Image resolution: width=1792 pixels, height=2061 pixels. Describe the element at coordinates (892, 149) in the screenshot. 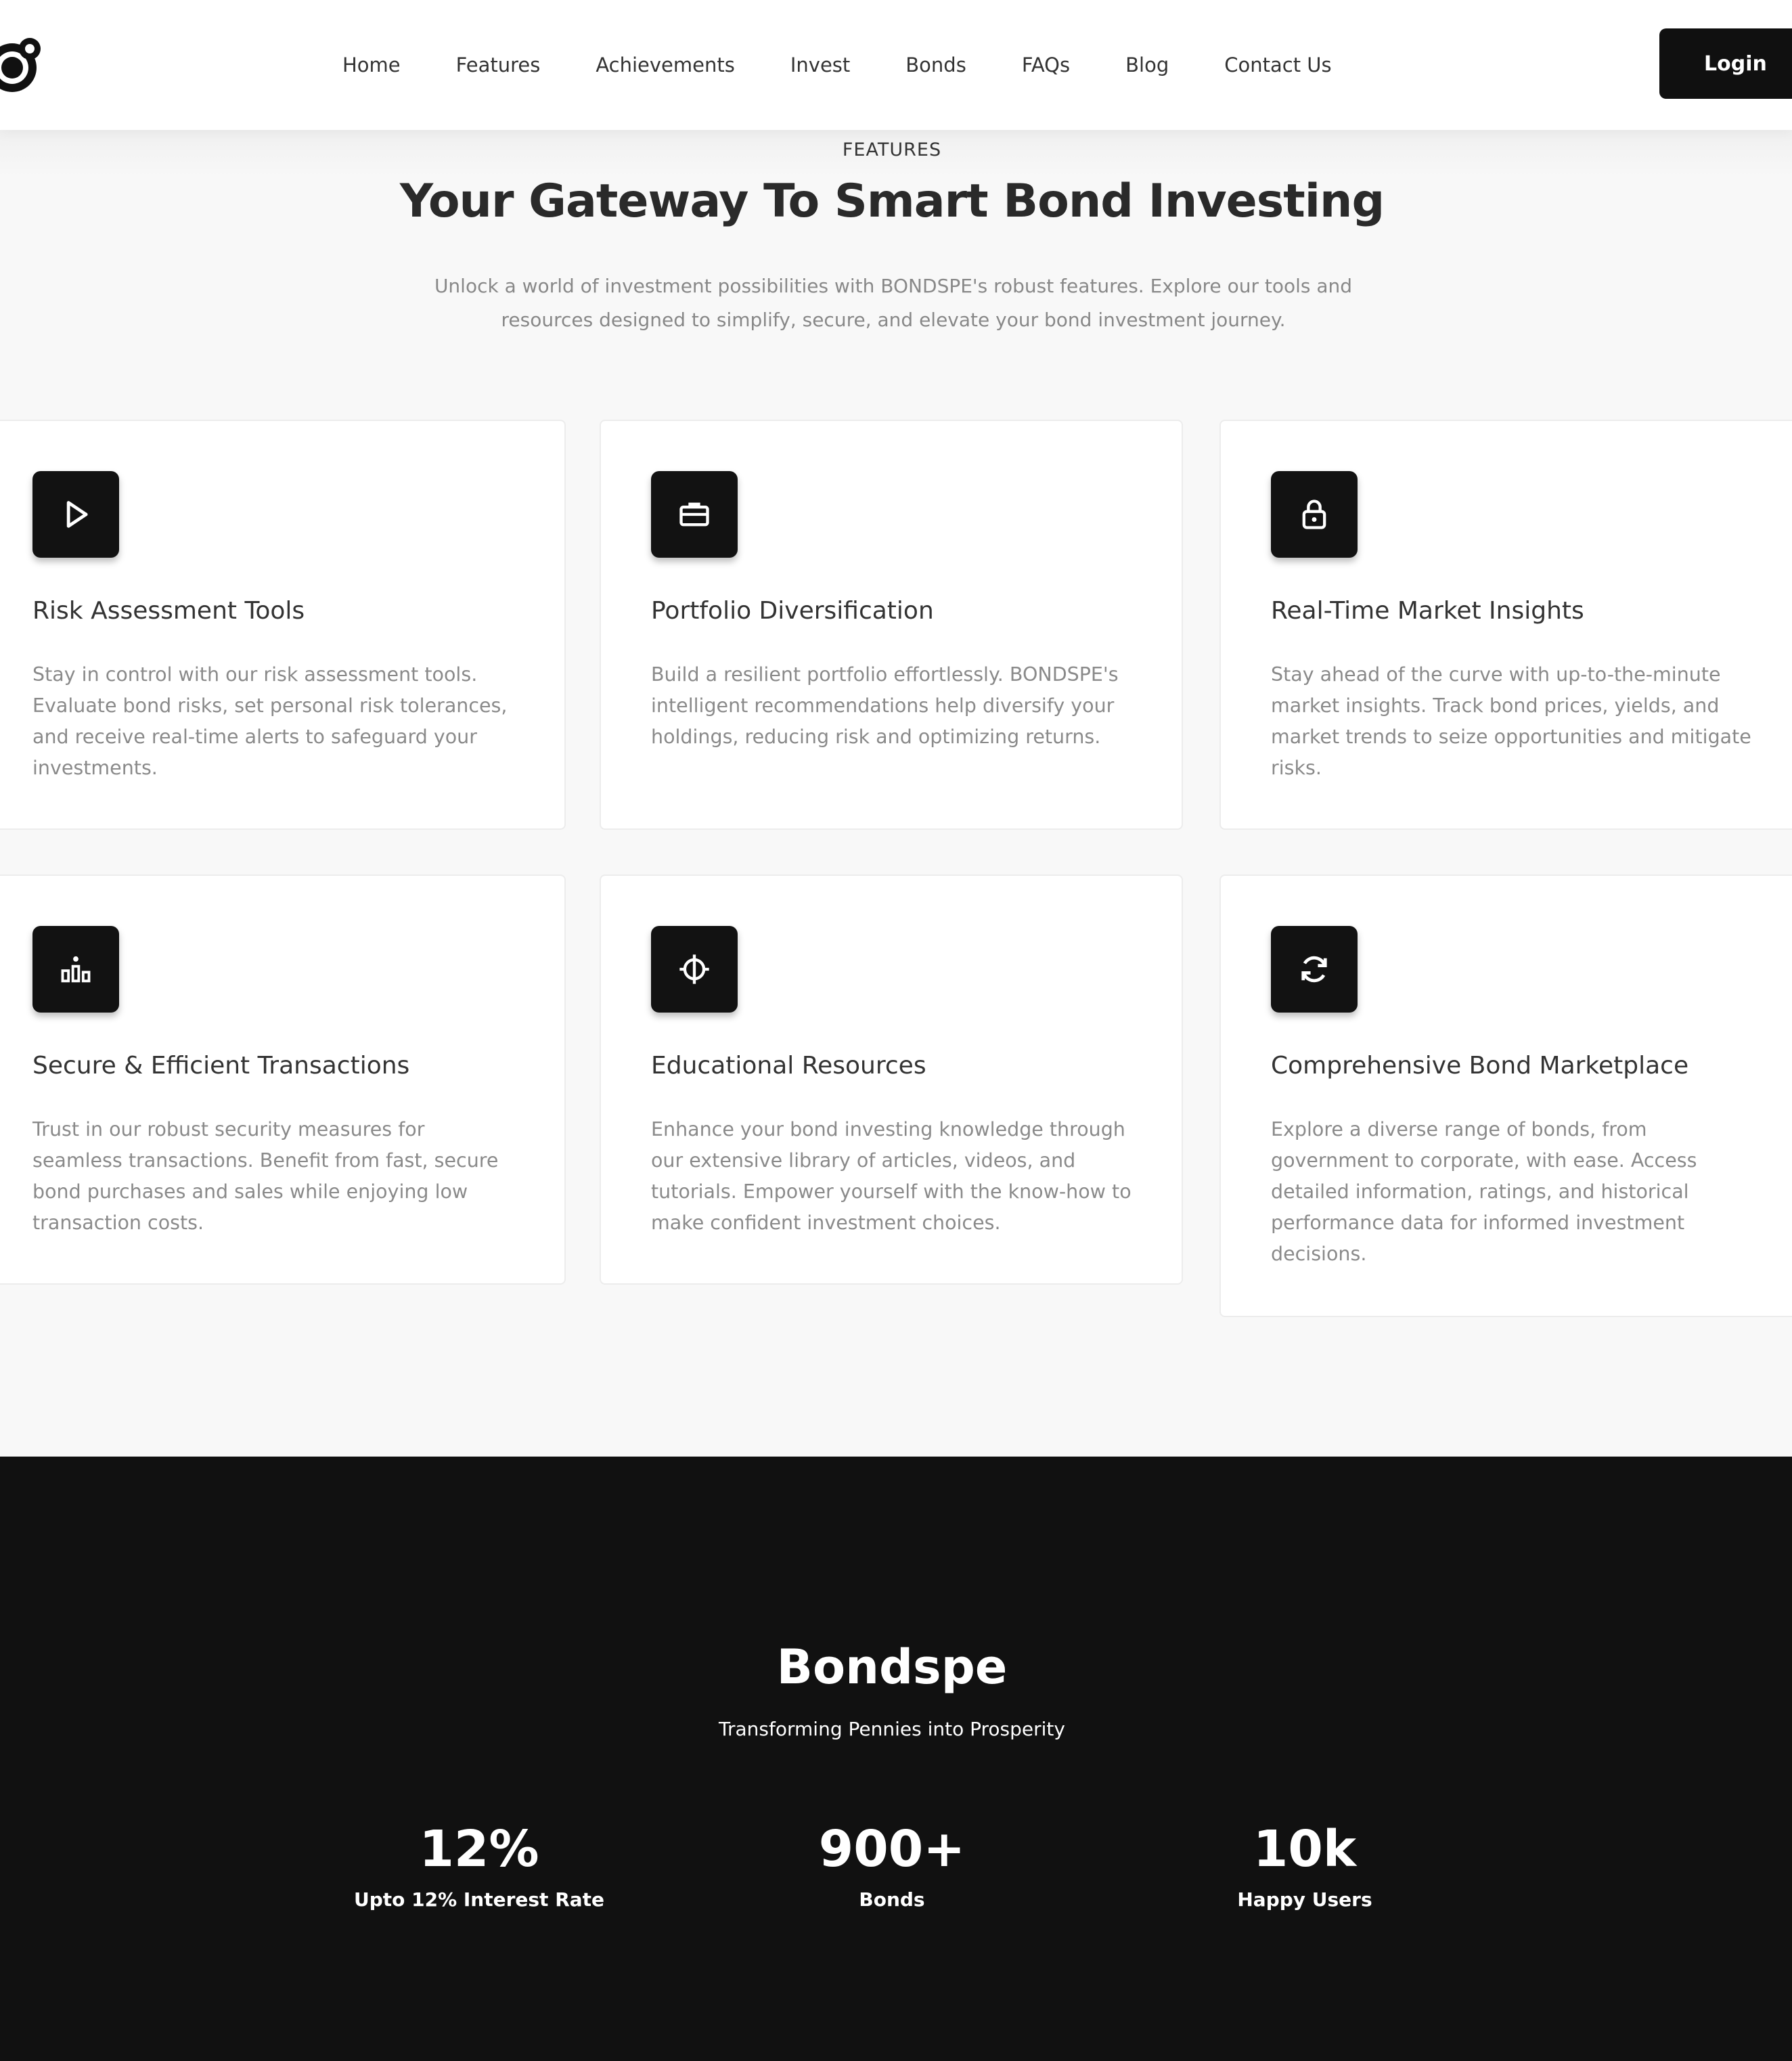

I see `section-eyebrow: FEATURES` at that location.